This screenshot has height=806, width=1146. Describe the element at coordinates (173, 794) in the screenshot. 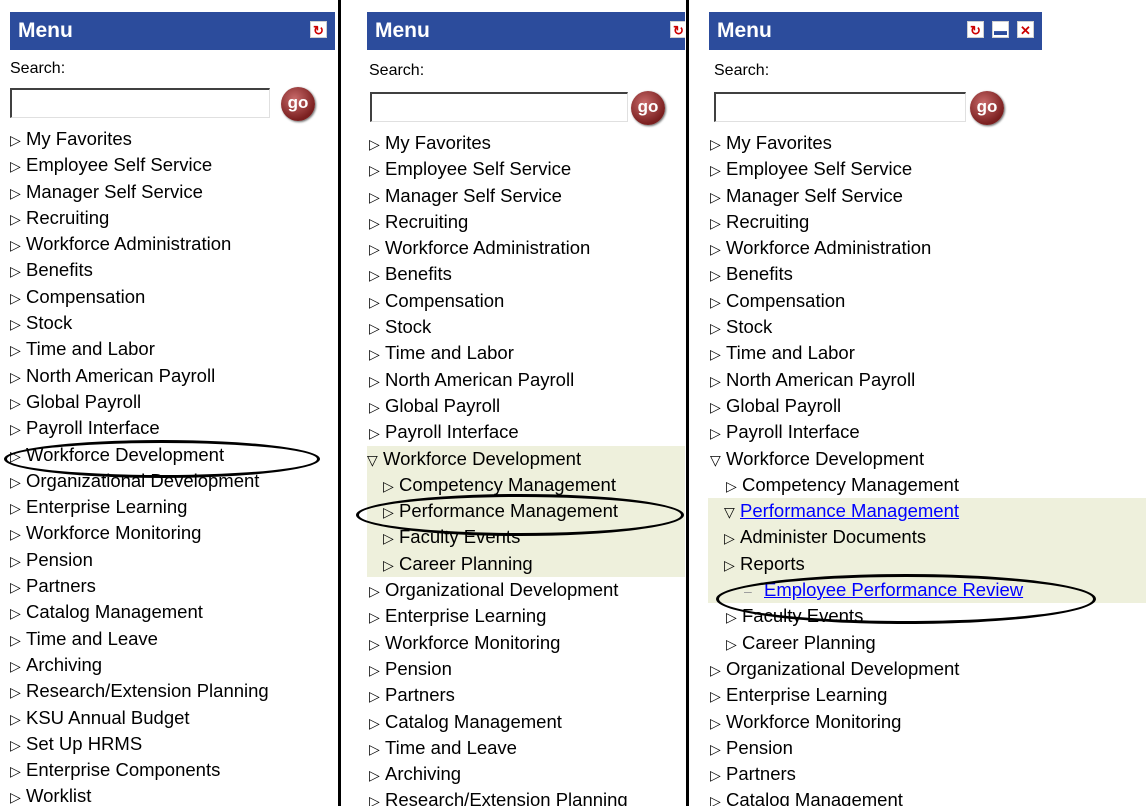

I see `menu-item: ▷ Worklist` at that location.